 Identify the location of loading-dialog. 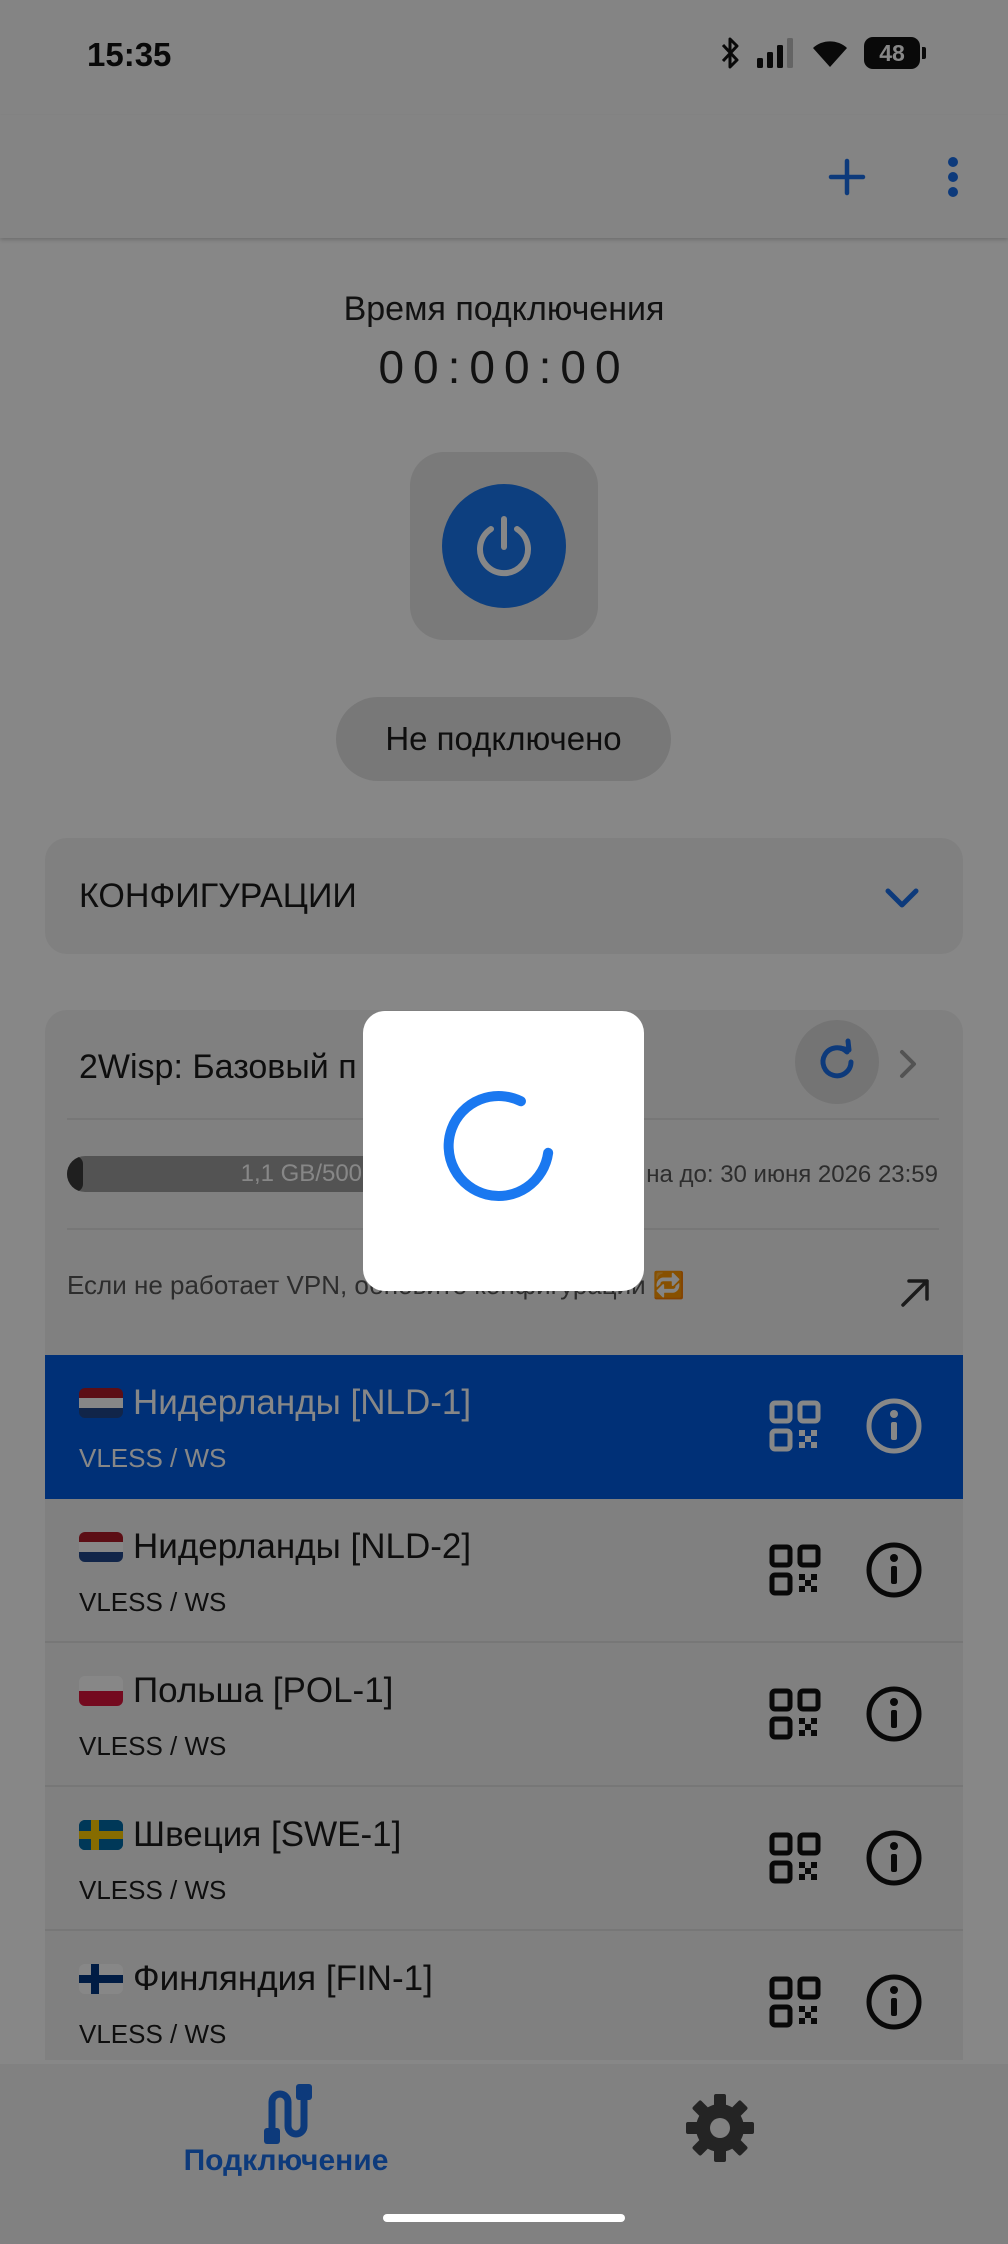
(503, 1151).